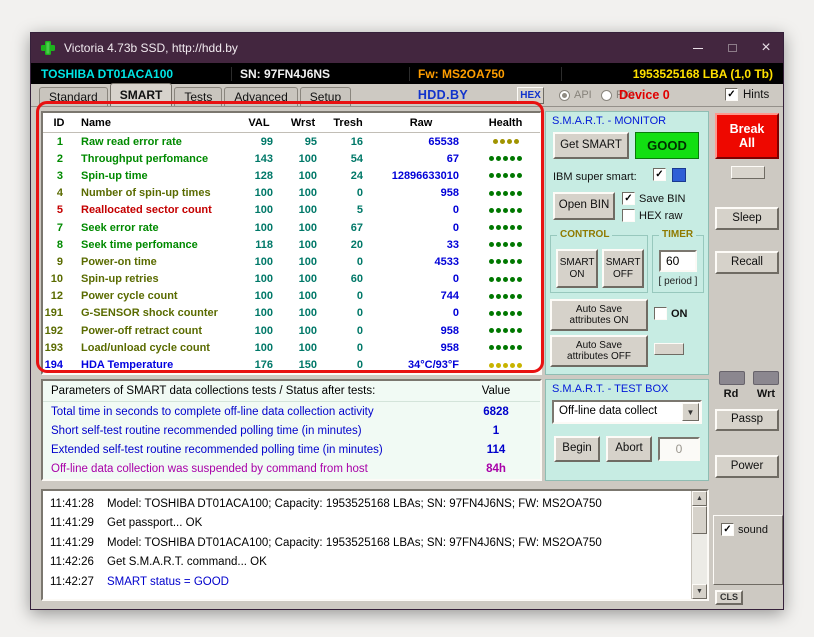  Describe the element at coordinates (577, 449) in the screenshot. I see `begin-button: Begin` at that location.